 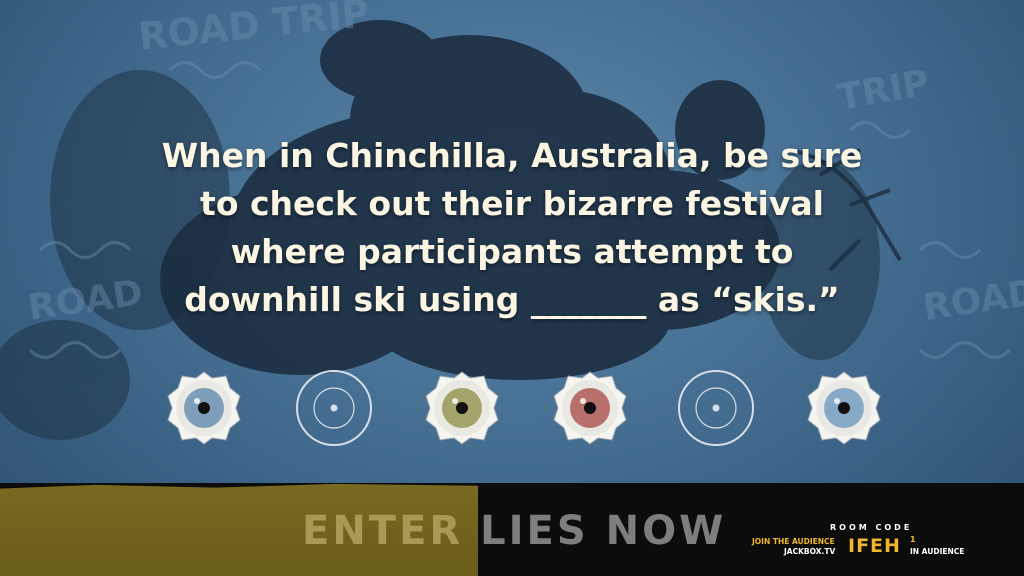 What do you see at coordinates (512, 155) in the screenshot?
I see `question-line: When in Chinchilla, Australia, be sure` at bounding box center [512, 155].